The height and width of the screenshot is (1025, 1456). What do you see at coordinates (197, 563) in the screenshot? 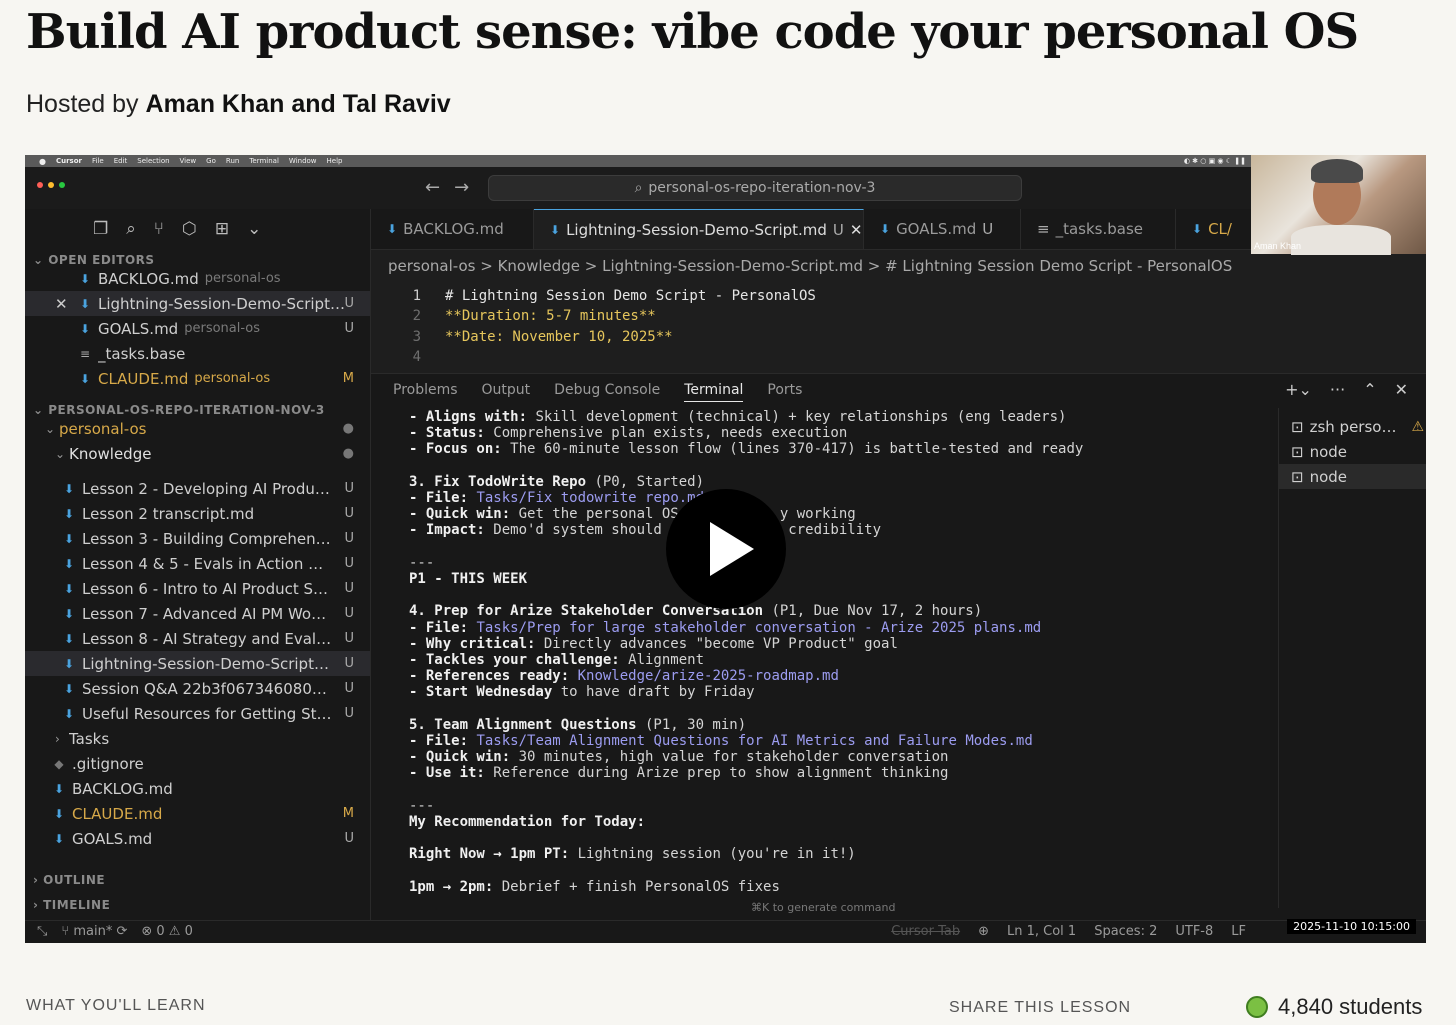
I see `knowledge-file: ⬇ Lesson 4 & 5 - Evals in Action 22c… U` at bounding box center [197, 563].